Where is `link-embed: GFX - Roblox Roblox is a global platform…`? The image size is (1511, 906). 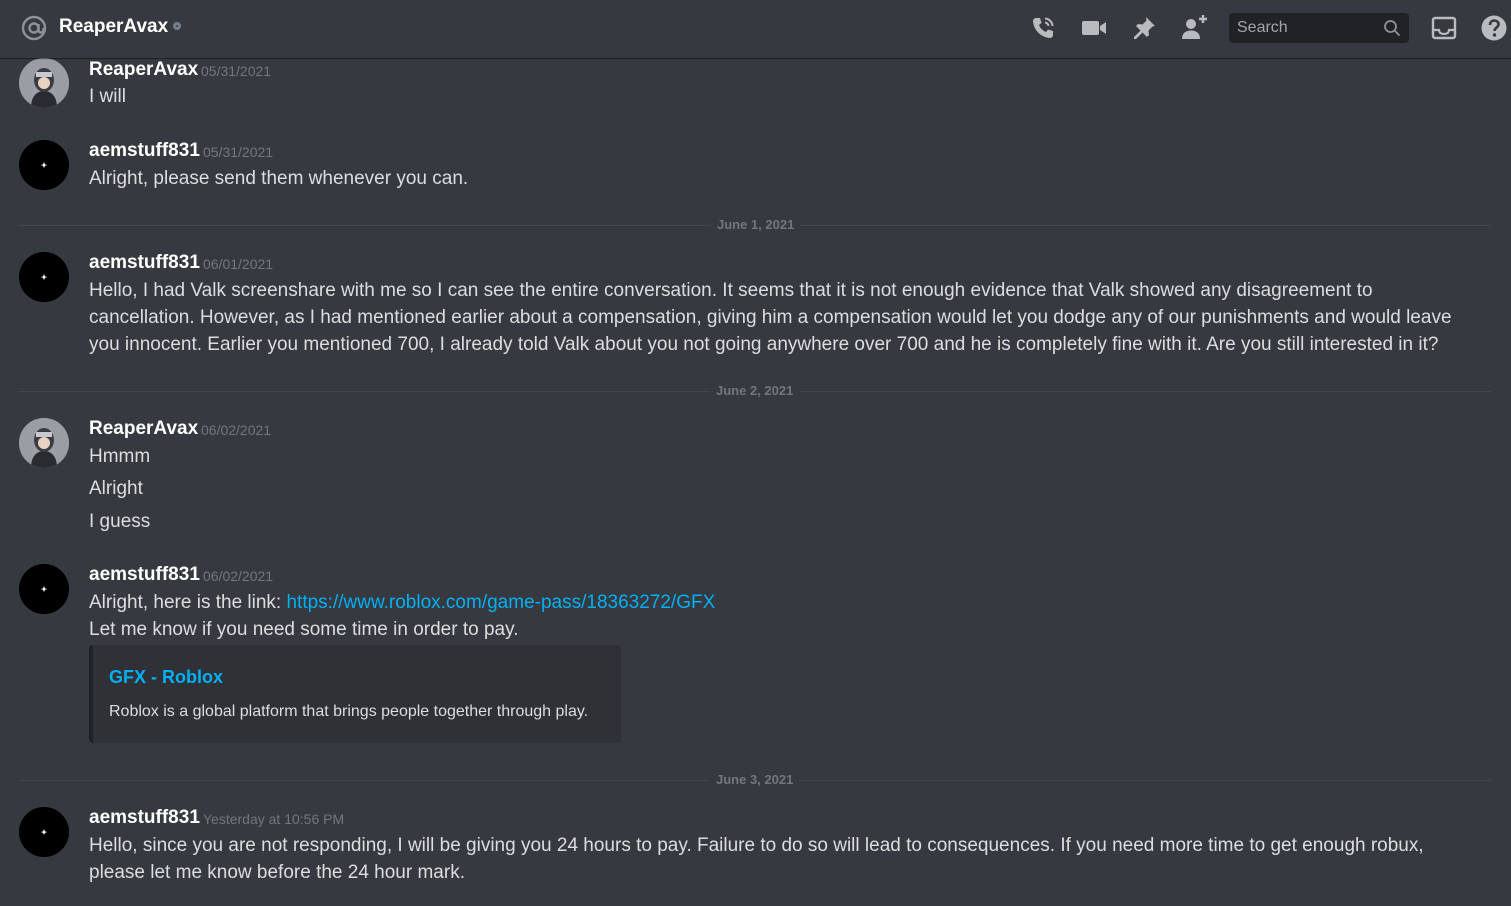 link-embed: GFX - Roblox Roblox is a global platform… is located at coordinates (355, 694).